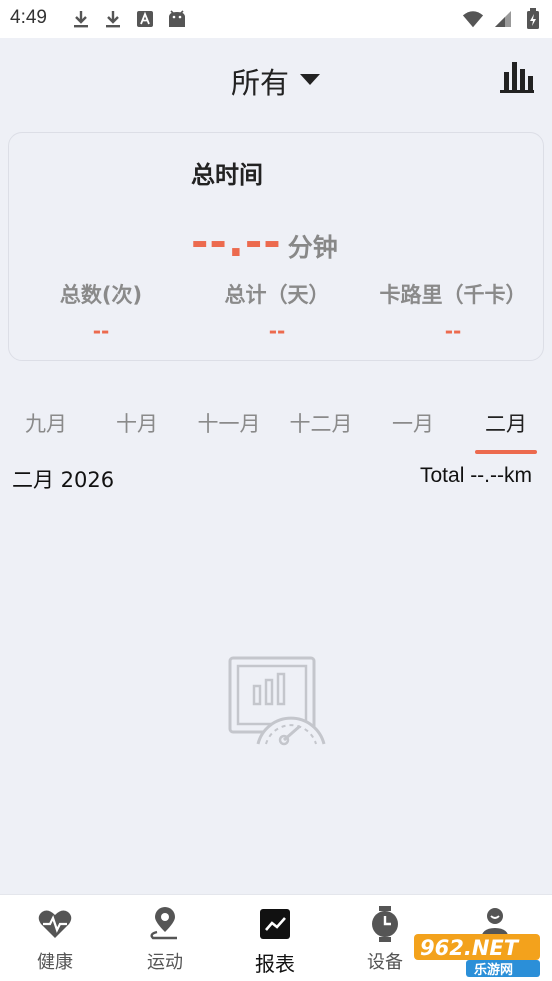  What do you see at coordinates (312, 247) in the screenshot?
I see `total-time-unit: 分钟` at bounding box center [312, 247].